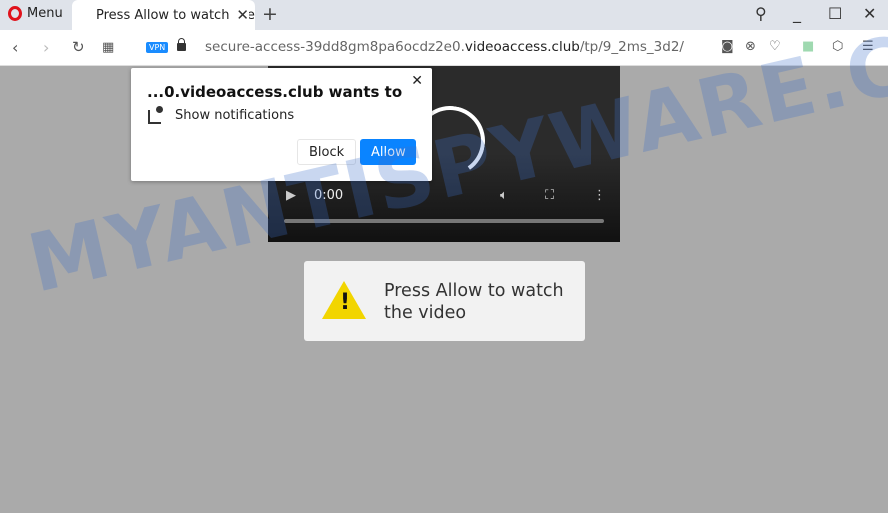 The width and height of the screenshot is (888, 513). I want to click on new-tab-button: +, so click(270, 14).